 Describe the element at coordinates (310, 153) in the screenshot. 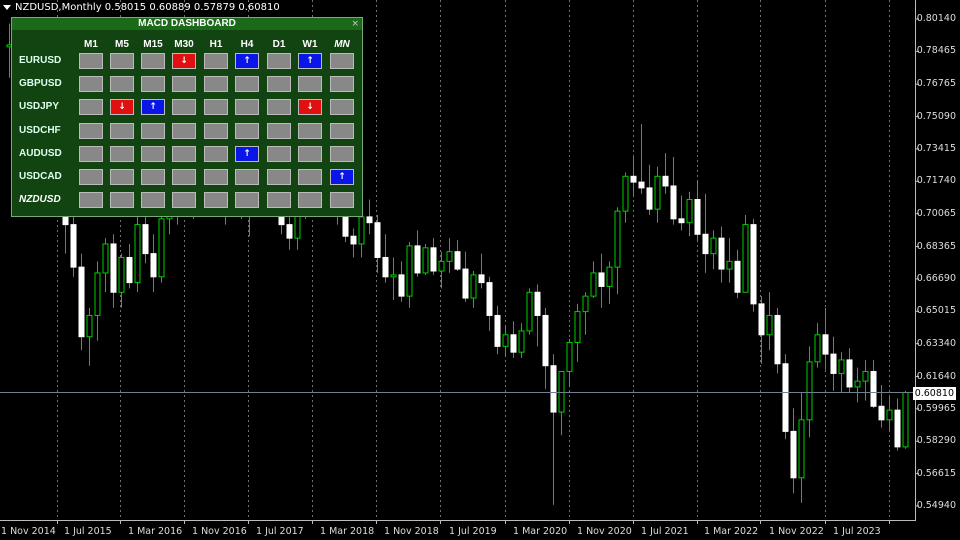

I see `signal-cell-audusd-w1` at that location.